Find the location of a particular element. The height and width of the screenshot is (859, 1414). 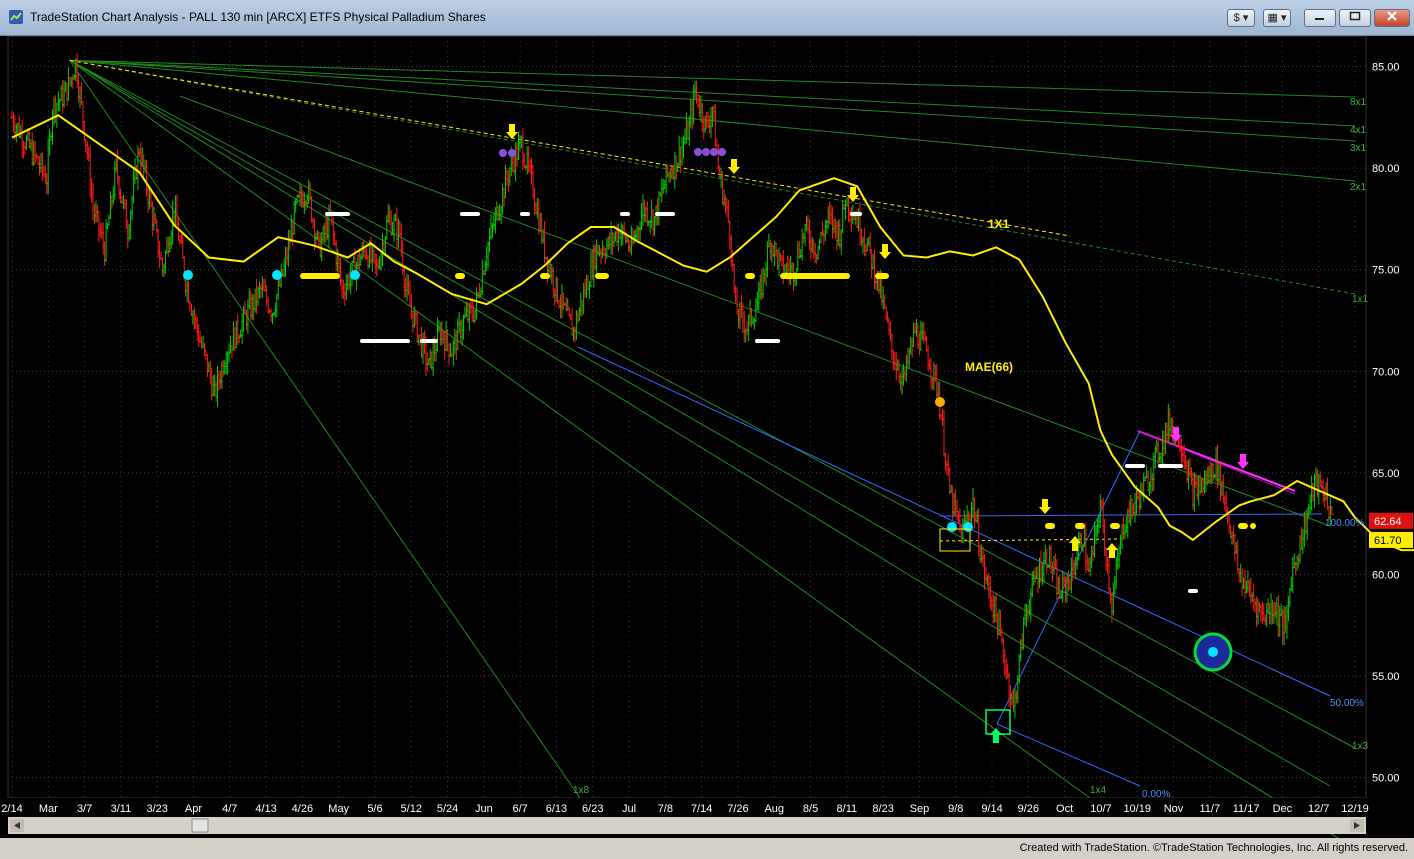

gann-label: 4x1 is located at coordinates (1358, 130).